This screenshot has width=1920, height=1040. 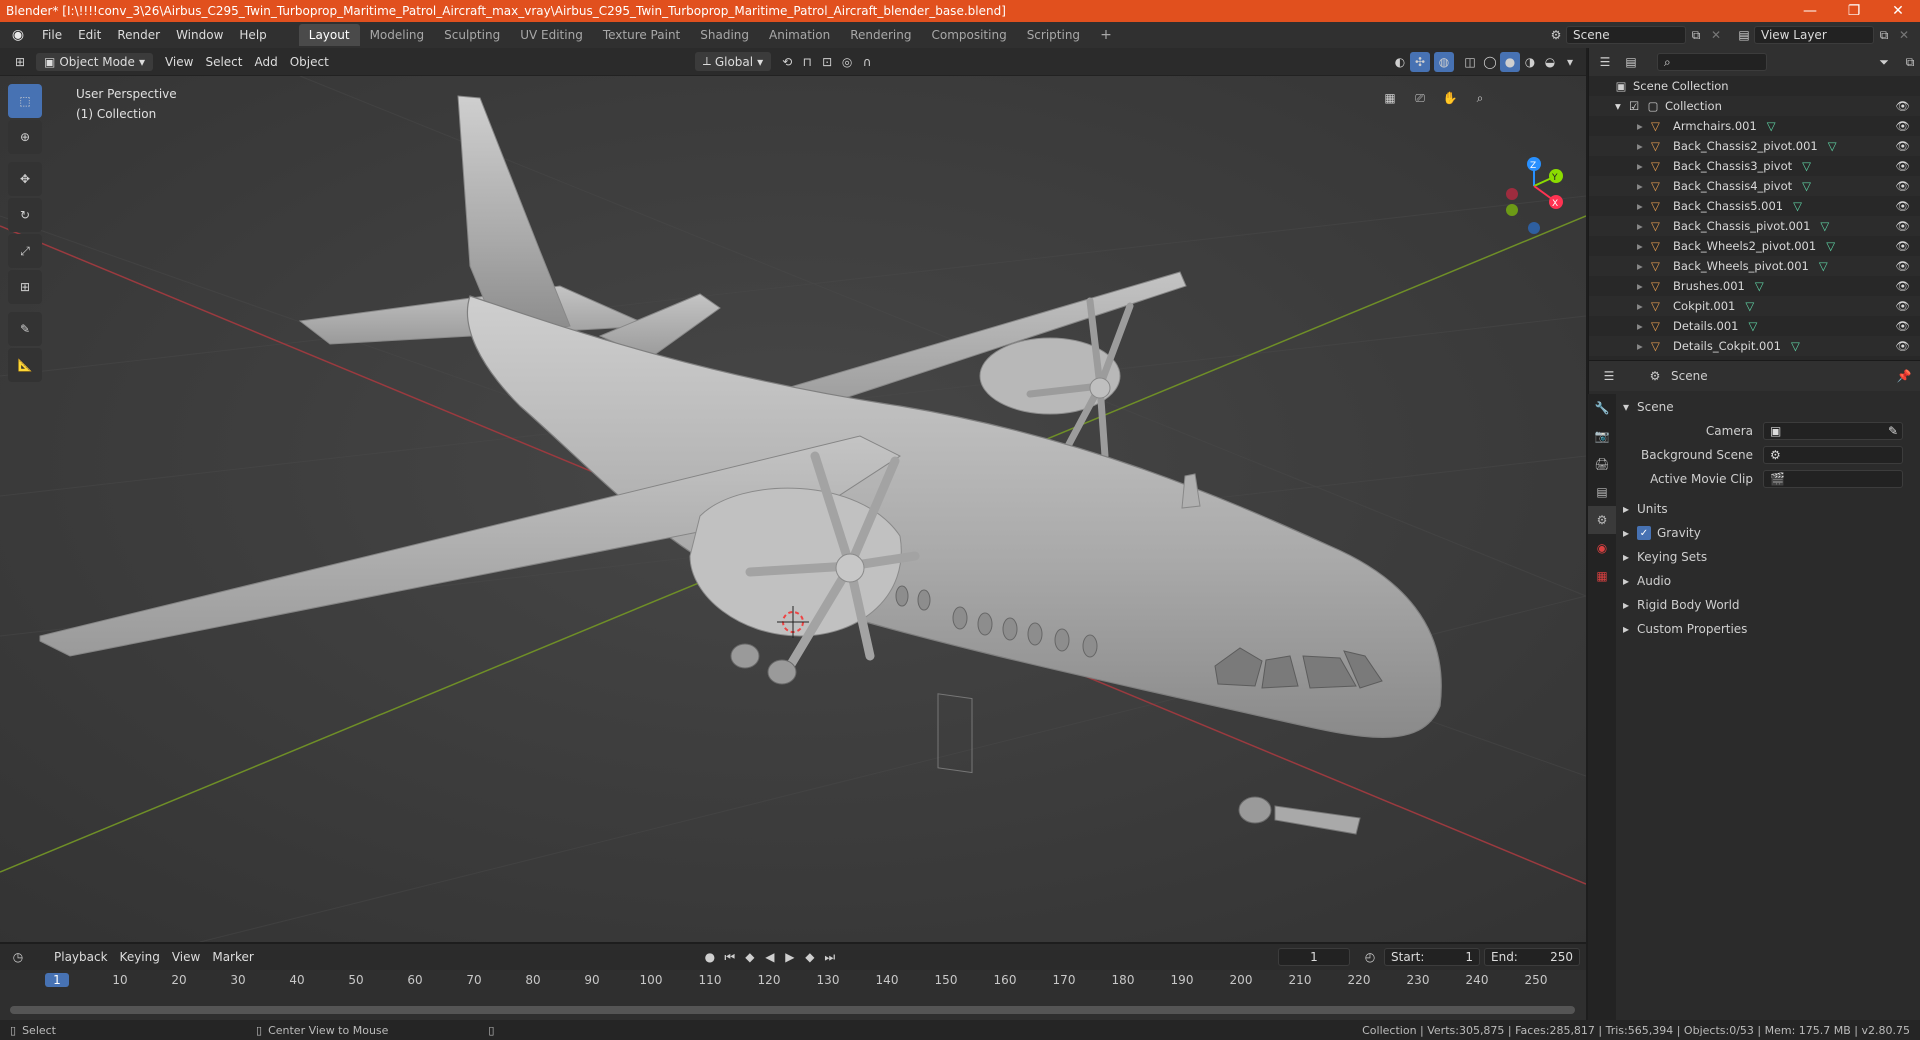 I want to click on outliner-item: ▸ ▽ Back_Chassis4_pivot ▽ 👁, so click(x=1754, y=186).